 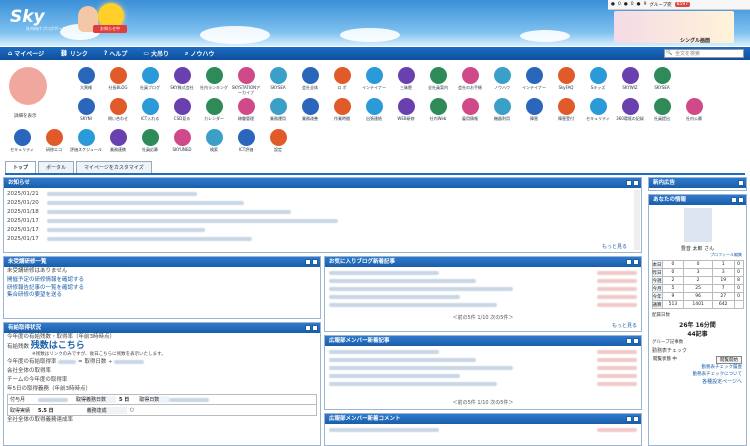 I want to click on app-row1-18: SKYSEA, so click(x=662, y=78).